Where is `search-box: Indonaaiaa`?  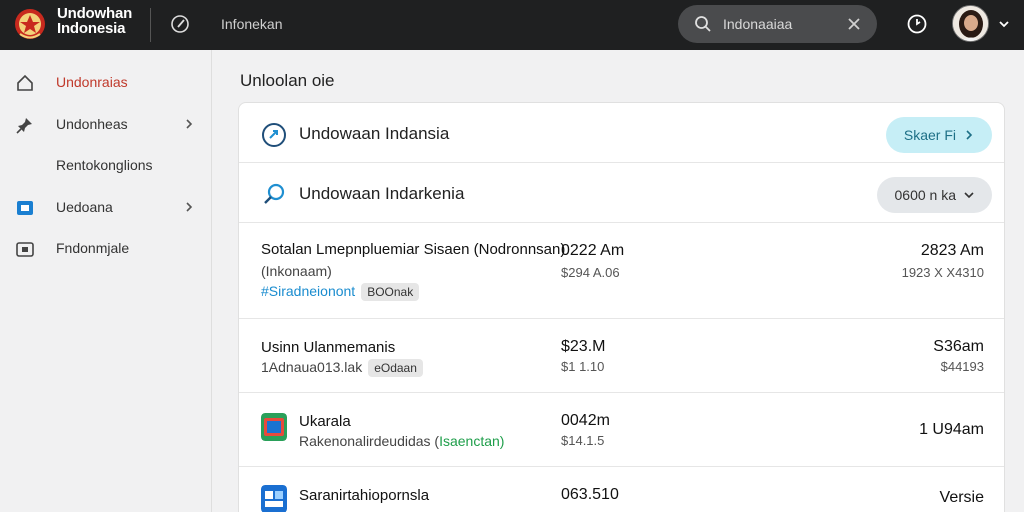
search-box: Indonaaiaa is located at coordinates (777, 24).